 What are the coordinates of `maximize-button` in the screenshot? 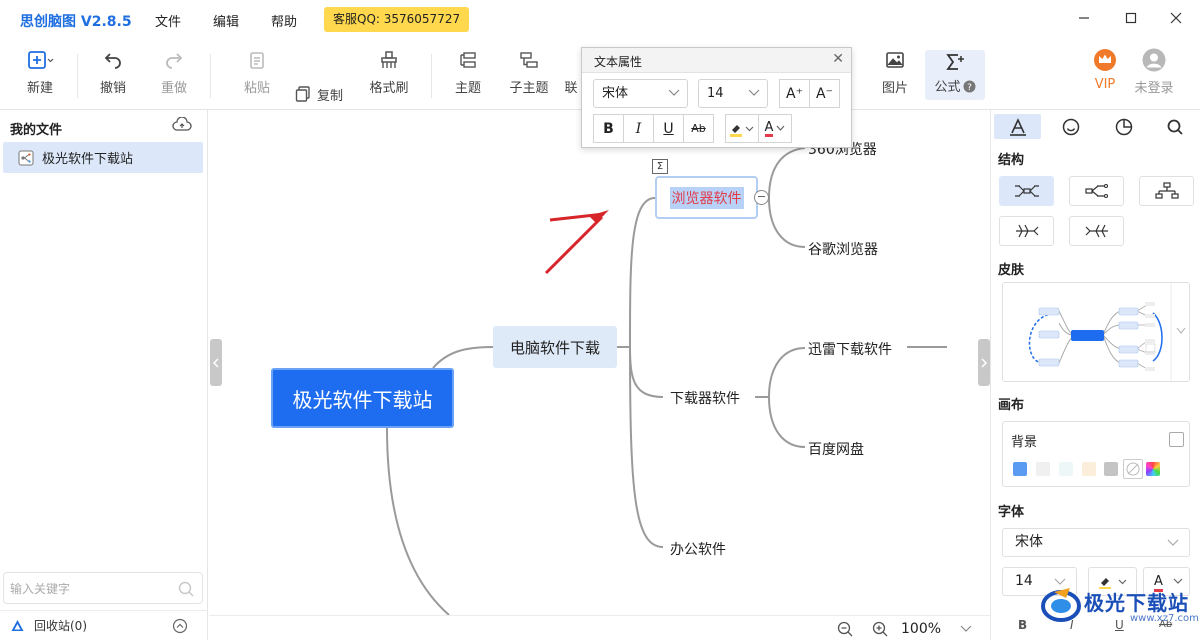 It's located at (1131, 18).